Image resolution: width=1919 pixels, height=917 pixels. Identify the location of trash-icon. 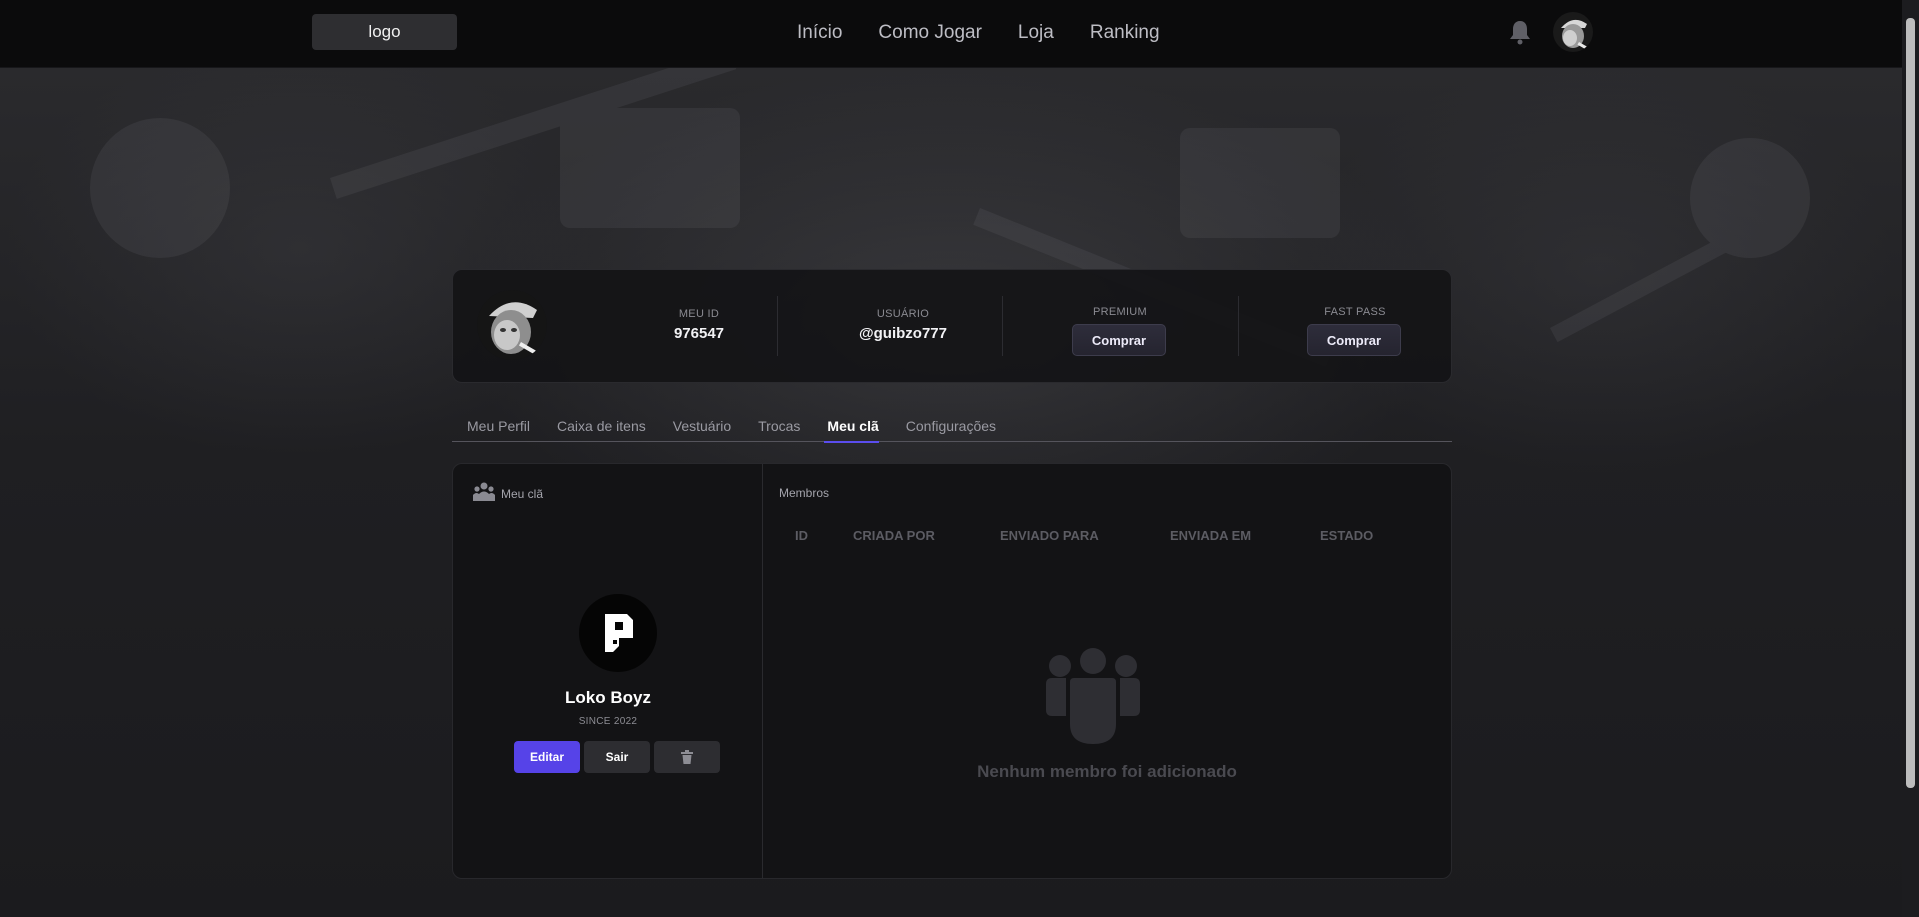
(687, 757).